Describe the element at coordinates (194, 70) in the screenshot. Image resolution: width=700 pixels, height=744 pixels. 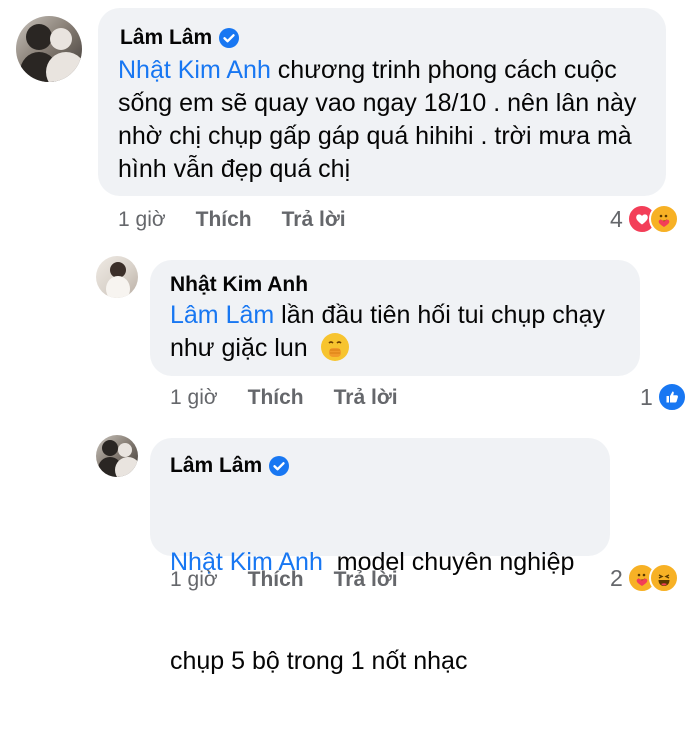
I see `mention-link: Nhật Kim Anh` at that location.